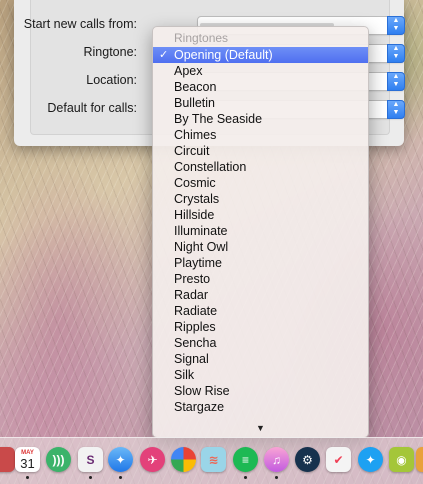 This screenshot has width=423, height=484. I want to click on fish-app-icon: ≋, so click(213, 459).